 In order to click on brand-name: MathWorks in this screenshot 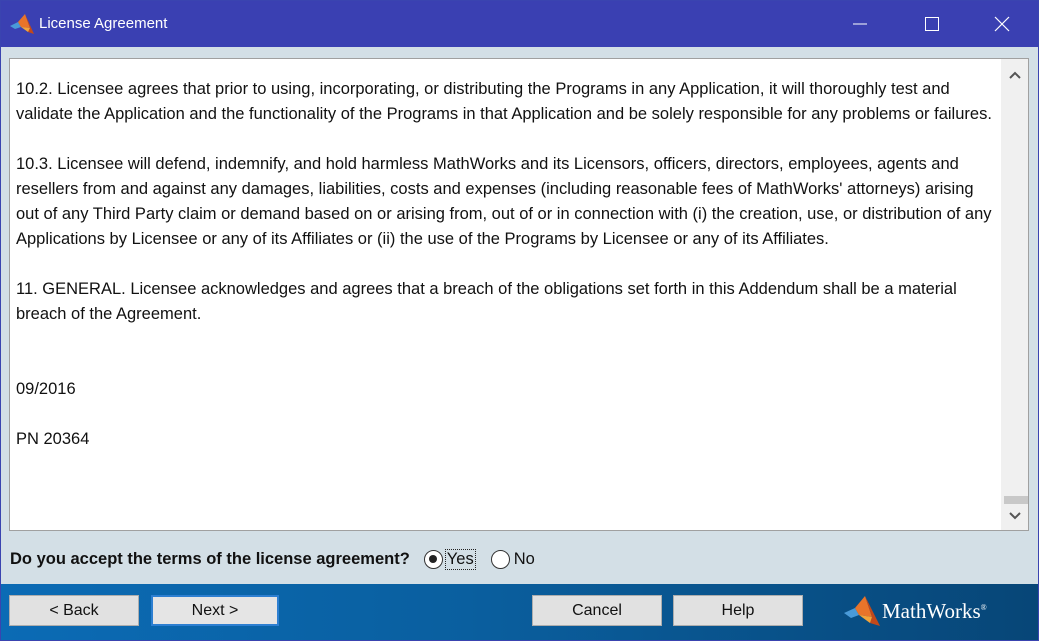, I will do `click(931, 610)`.